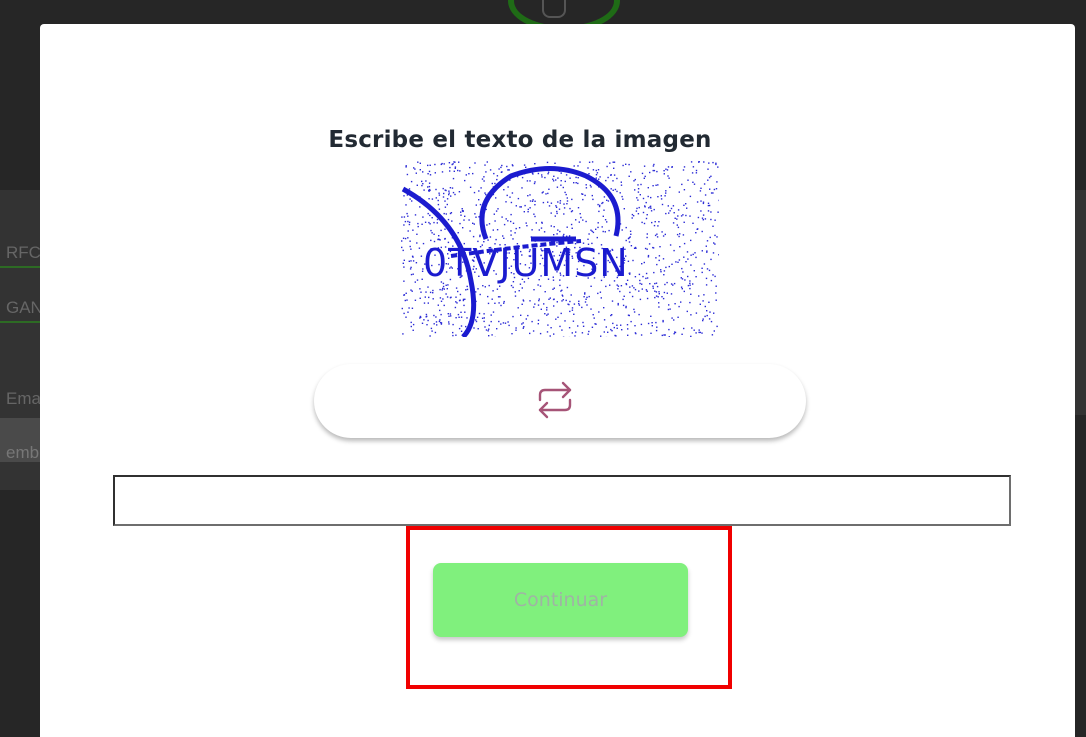  I want to click on captcha-image: 0TVJUMSN, so click(560, 249).